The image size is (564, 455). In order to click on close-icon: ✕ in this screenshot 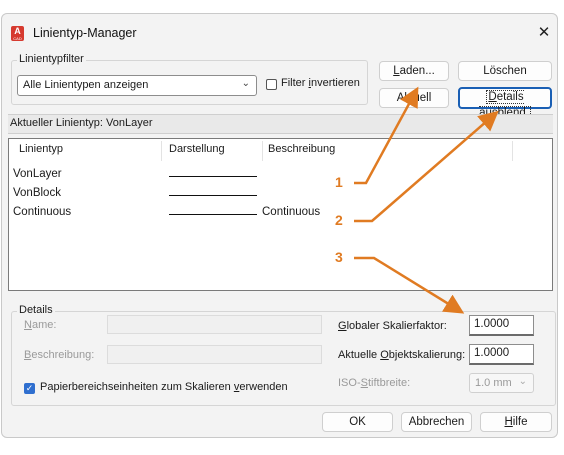, I will do `click(544, 33)`.